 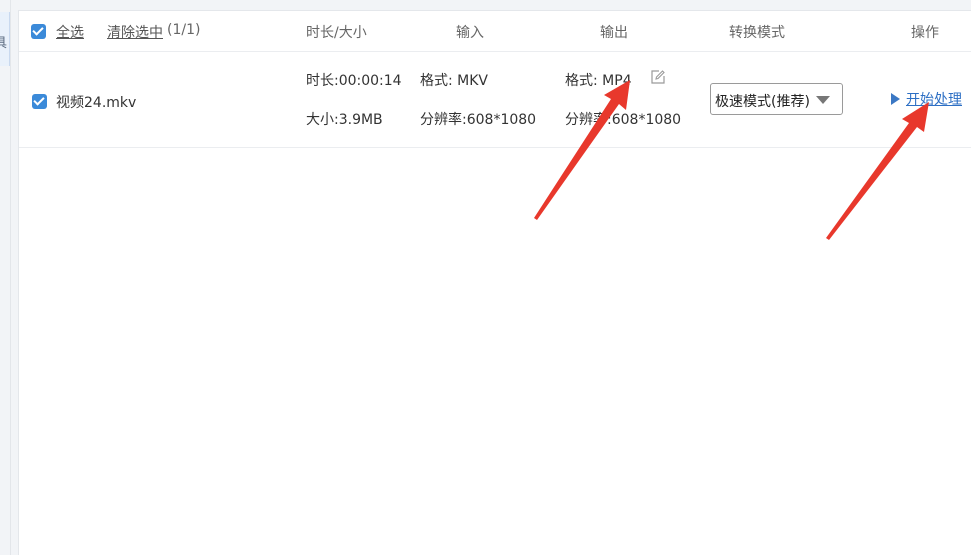 I want to click on sidebar-tab: 具, so click(x=5, y=39).